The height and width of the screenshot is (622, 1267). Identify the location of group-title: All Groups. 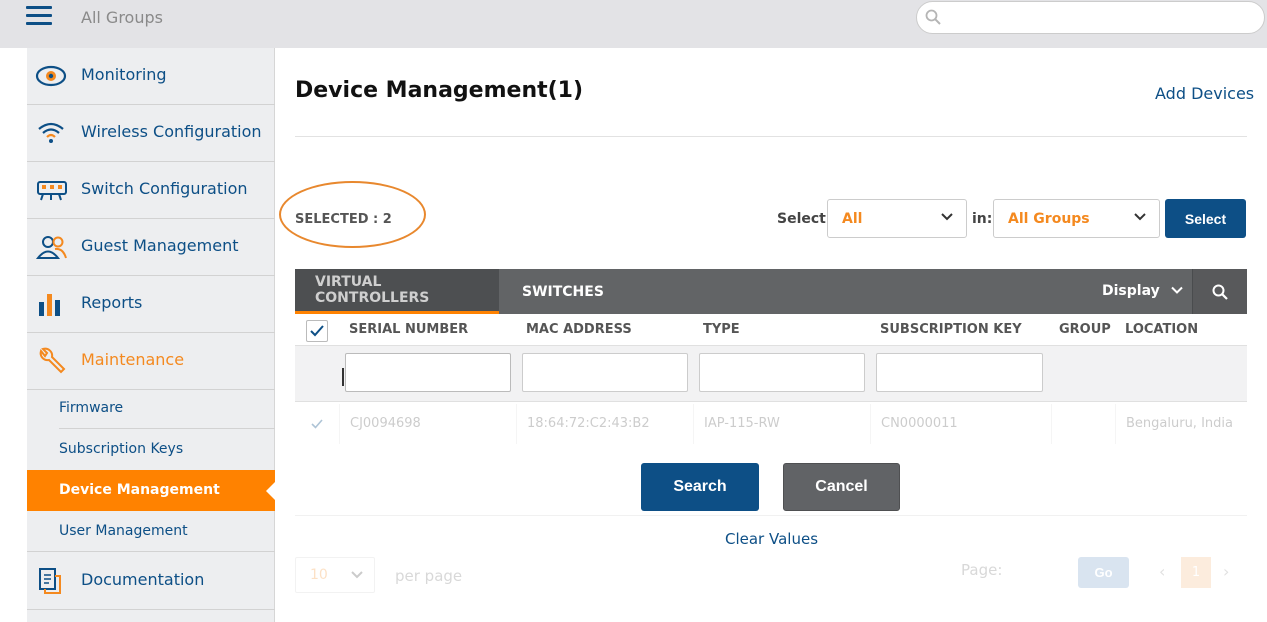
(122, 17).